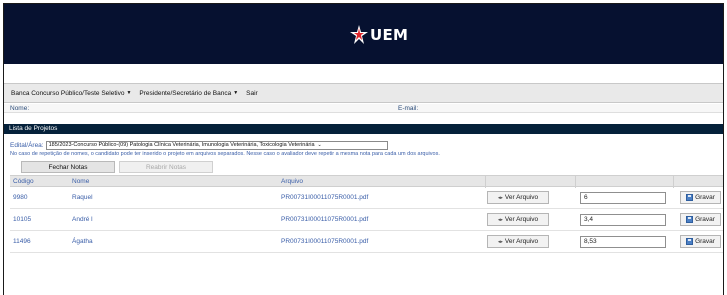 The width and height of the screenshot is (727, 295). I want to click on uem-logo-mark-icon, so click(359, 34).